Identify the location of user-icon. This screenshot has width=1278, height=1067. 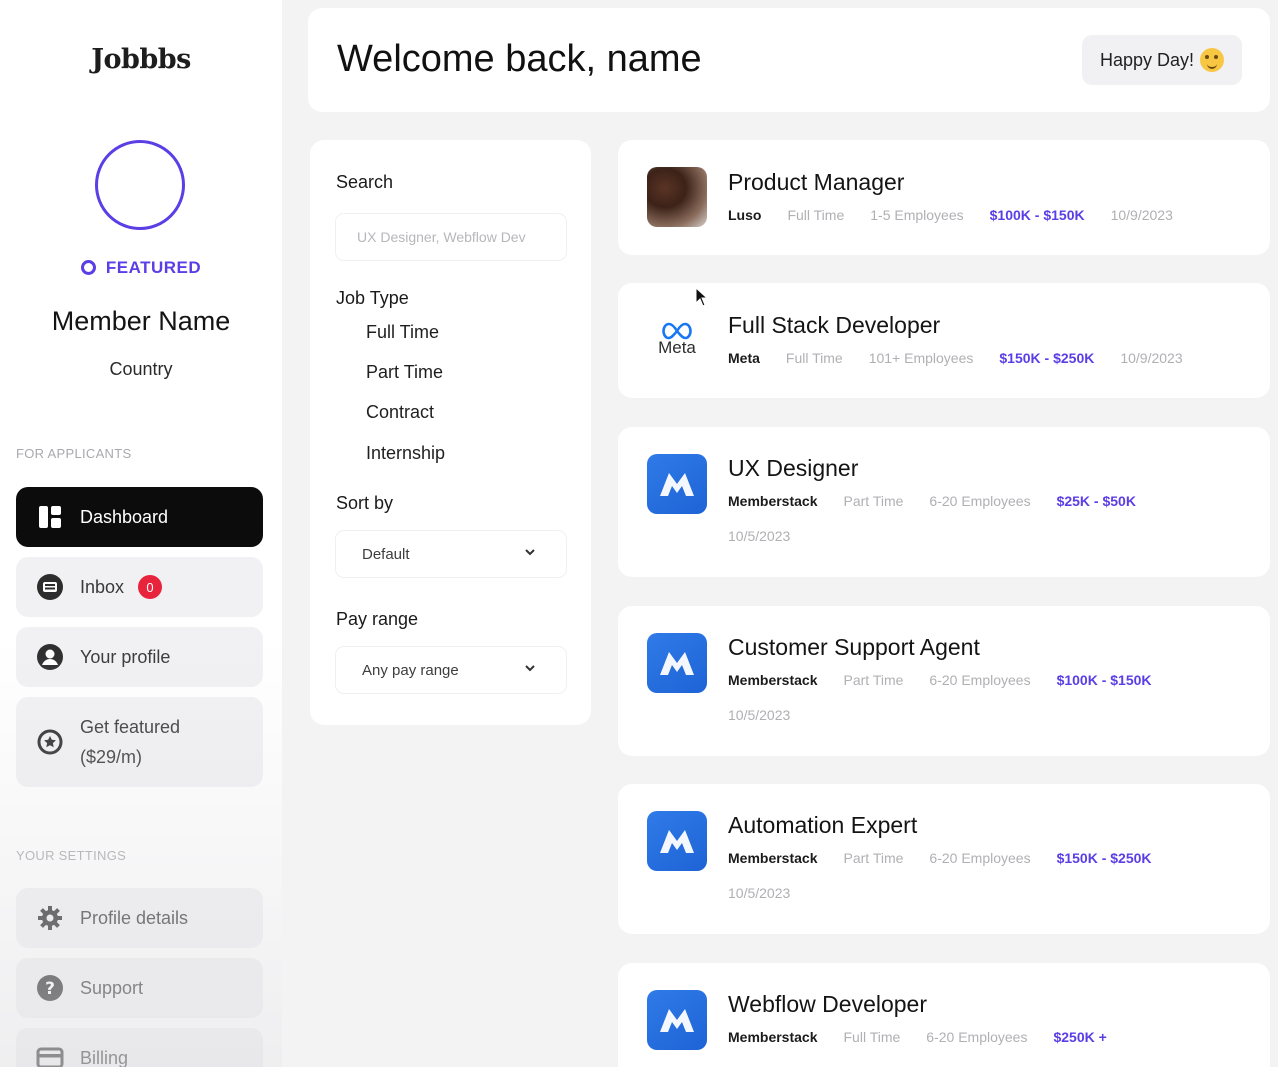
(50, 657).